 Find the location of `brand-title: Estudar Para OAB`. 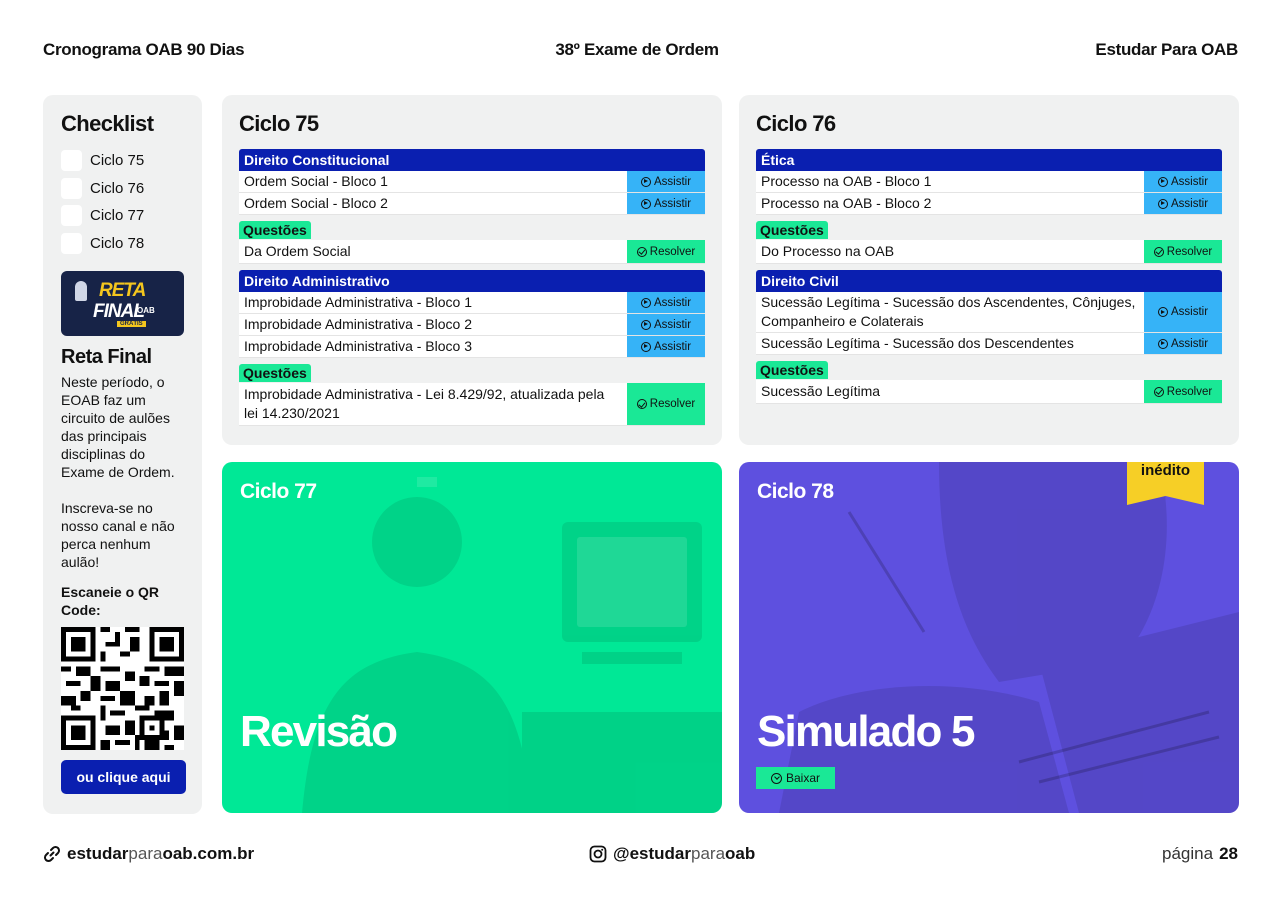

brand-title: Estudar Para OAB is located at coordinates (1166, 49).